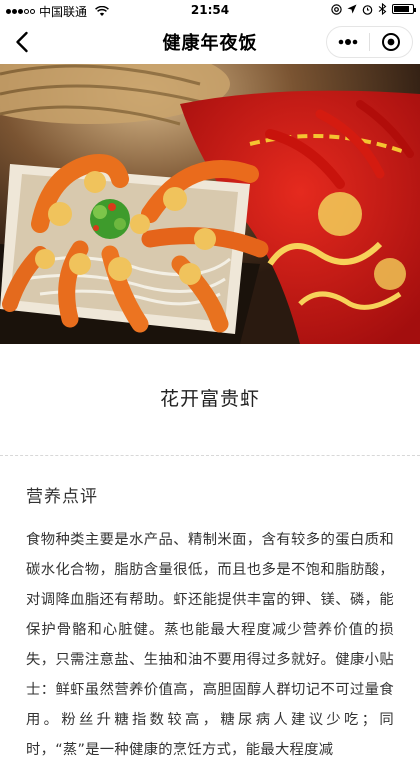 Image resolution: width=420 pixels, height=765 pixels. I want to click on capsule-close-icon, so click(391, 42).